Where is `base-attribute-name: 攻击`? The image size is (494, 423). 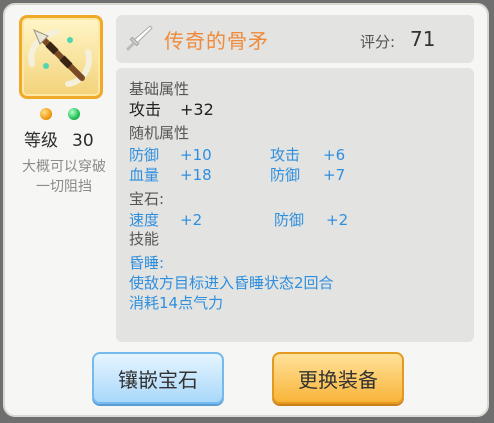 base-attribute-name: 攻击 is located at coordinates (145, 109).